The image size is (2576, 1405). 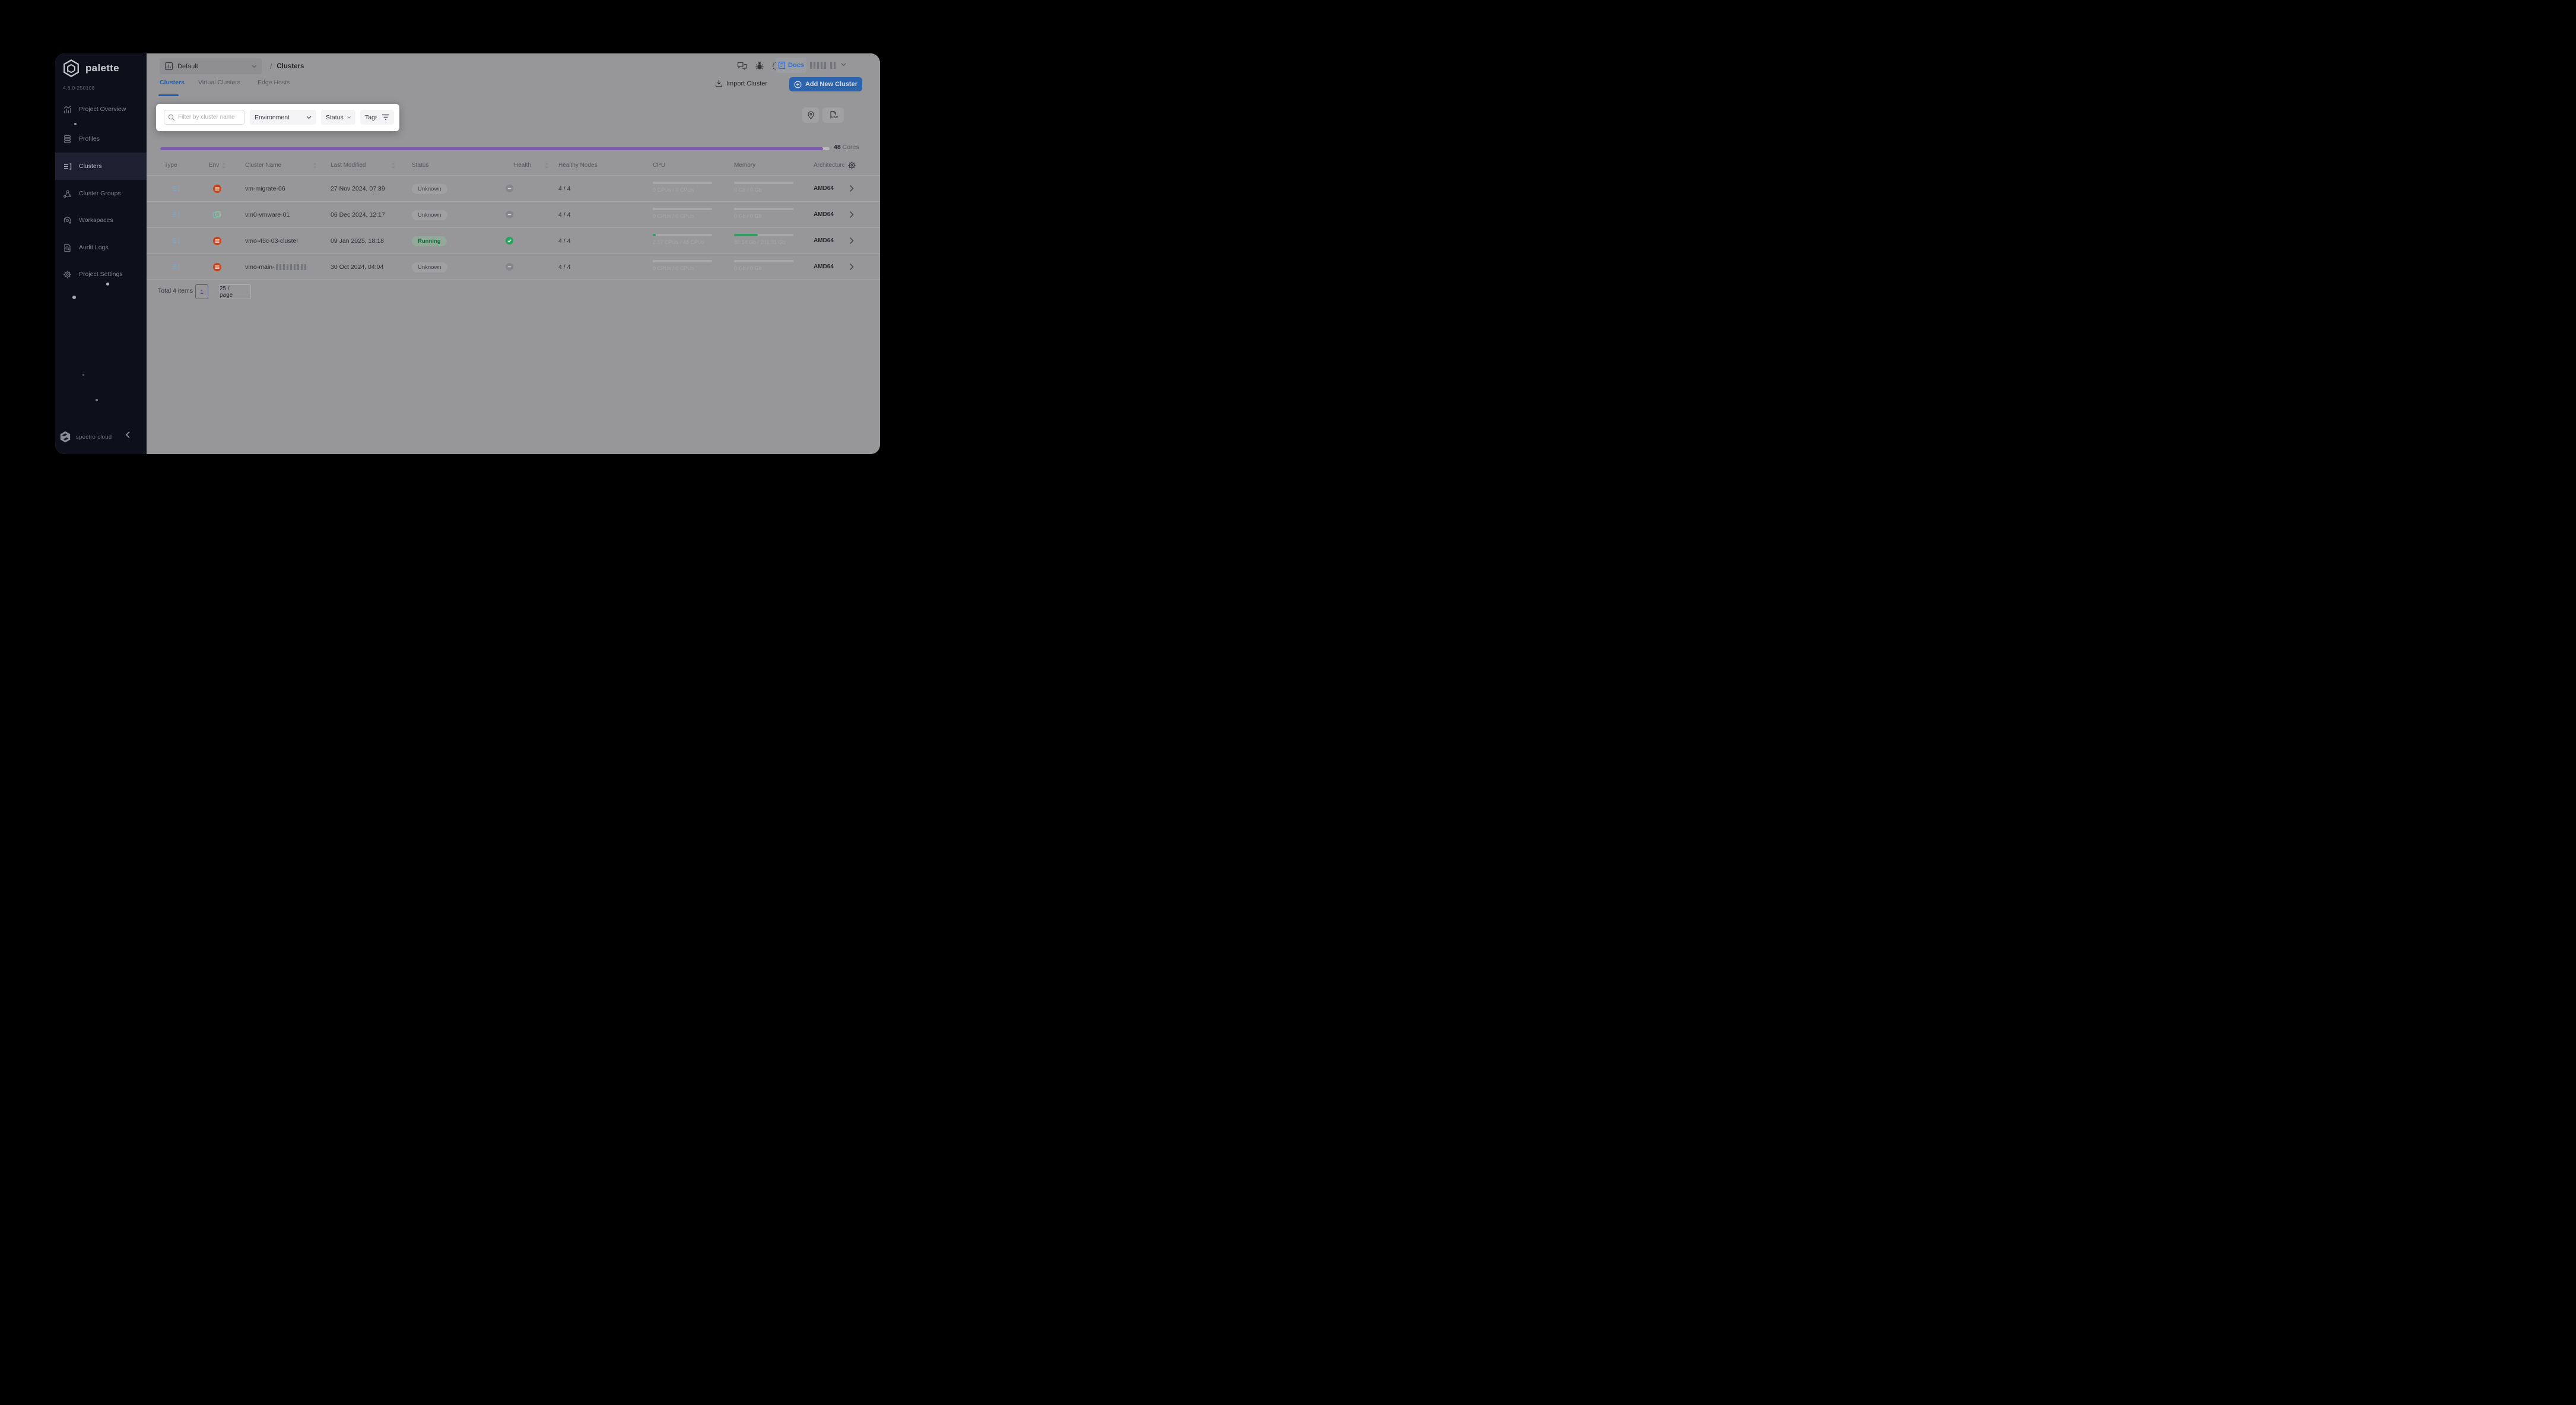 What do you see at coordinates (226, 292) in the screenshot?
I see `page-size-value: 25 / page` at bounding box center [226, 292].